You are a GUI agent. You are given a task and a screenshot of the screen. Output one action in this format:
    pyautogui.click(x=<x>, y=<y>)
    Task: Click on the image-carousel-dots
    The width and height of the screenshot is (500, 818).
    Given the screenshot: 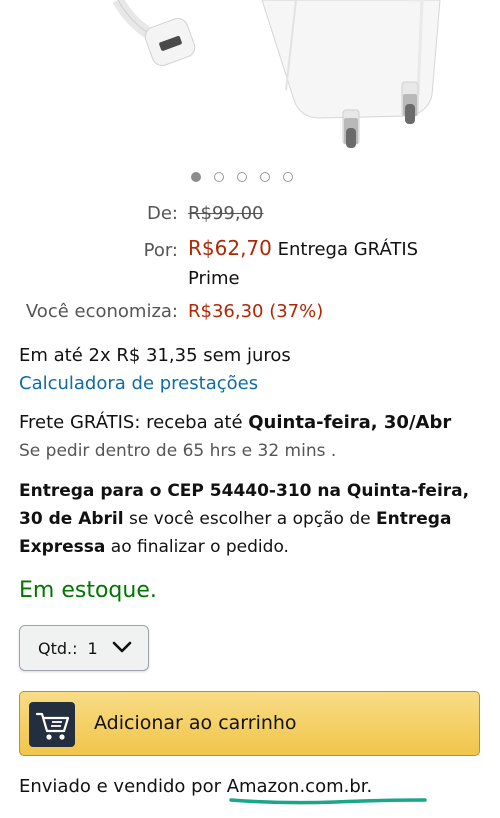 What is the action you would take?
    pyautogui.click(x=242, y=177)
    